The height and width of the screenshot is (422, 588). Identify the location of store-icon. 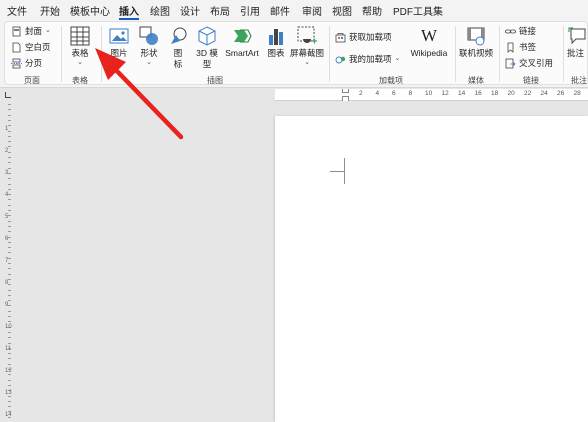
(340, 37).